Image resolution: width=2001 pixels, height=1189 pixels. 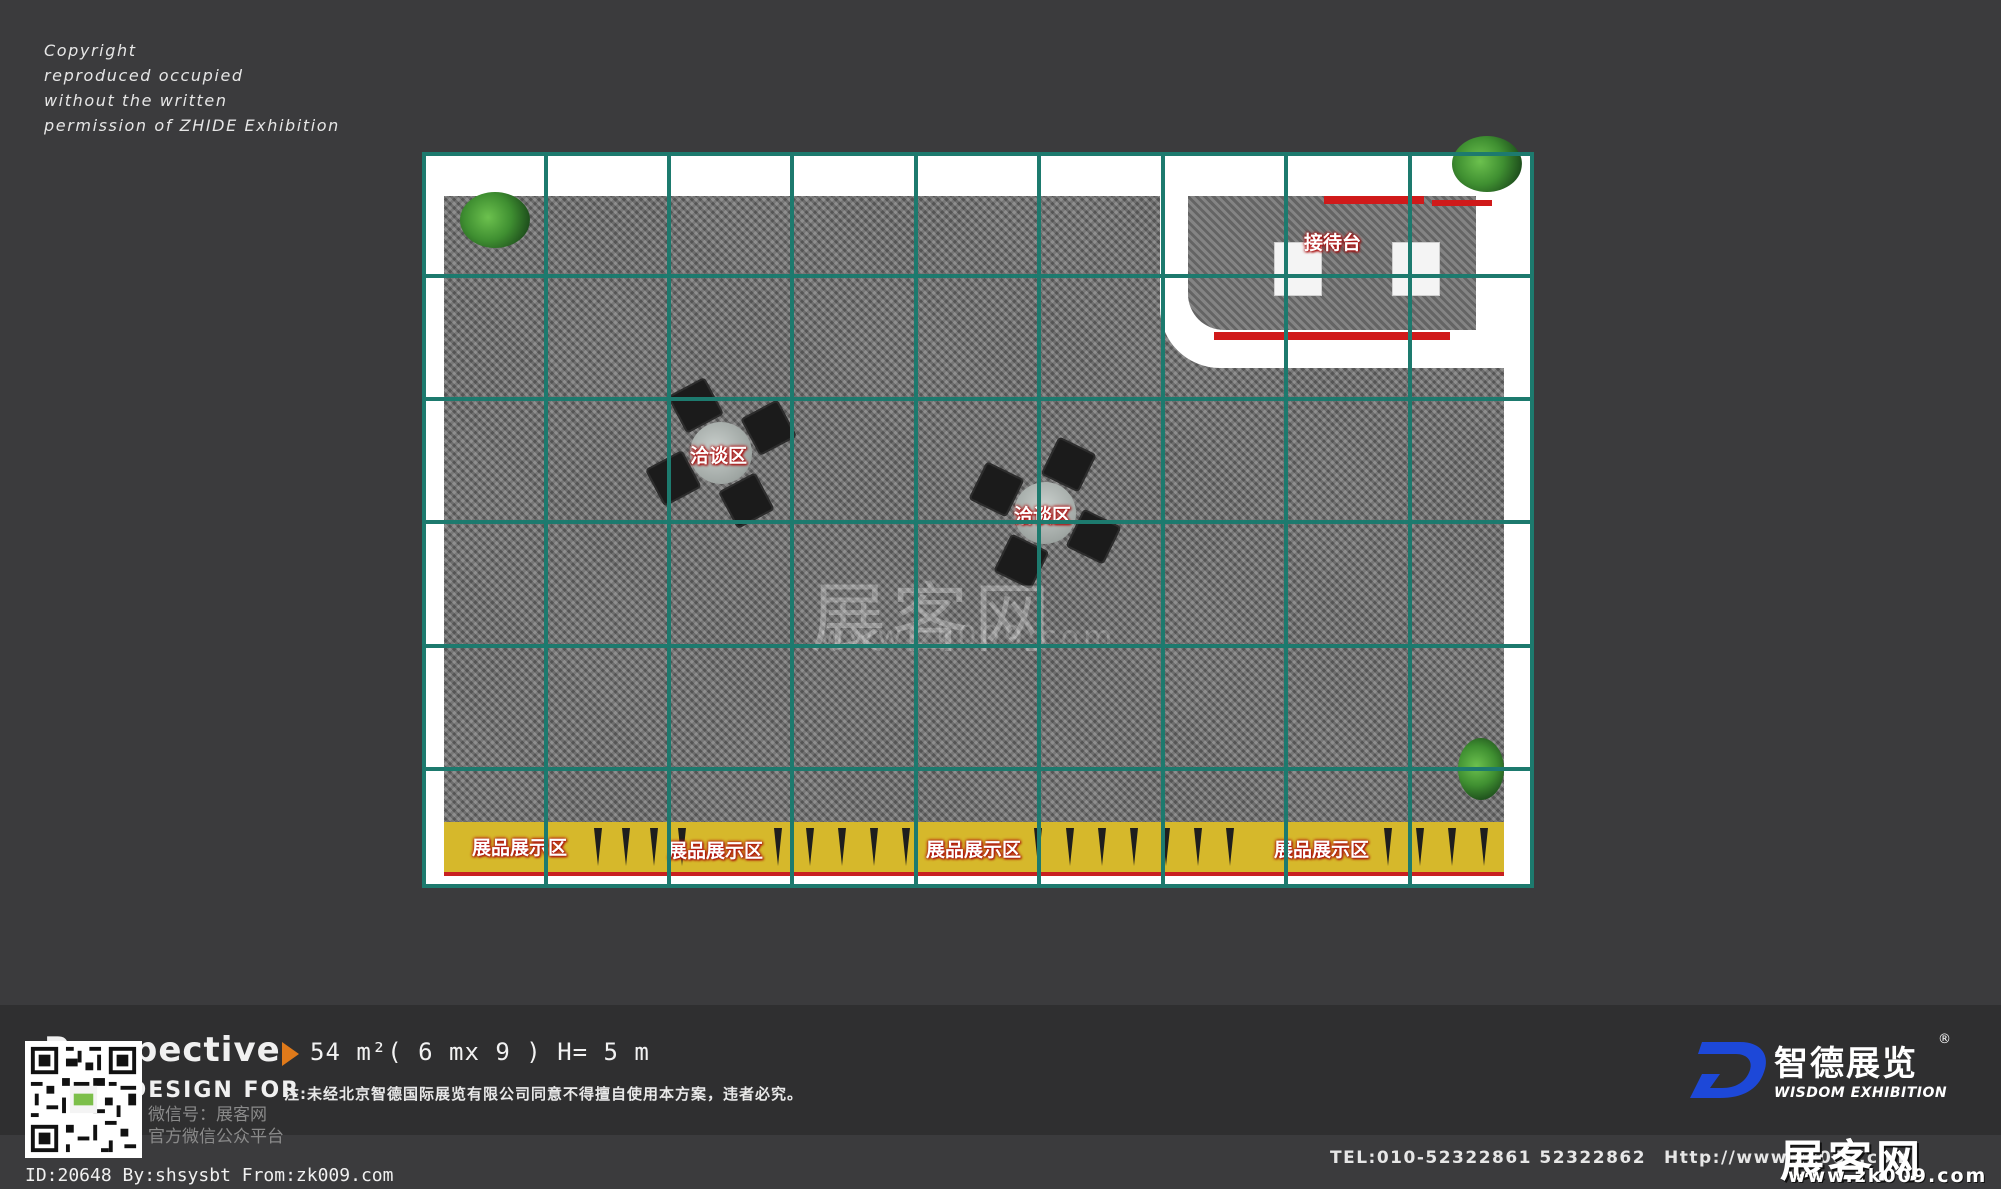 What do you see at coordinates (83, 1099) in the screenshot?
I see `qr-code-icon` at bounding box center [83, 1099].